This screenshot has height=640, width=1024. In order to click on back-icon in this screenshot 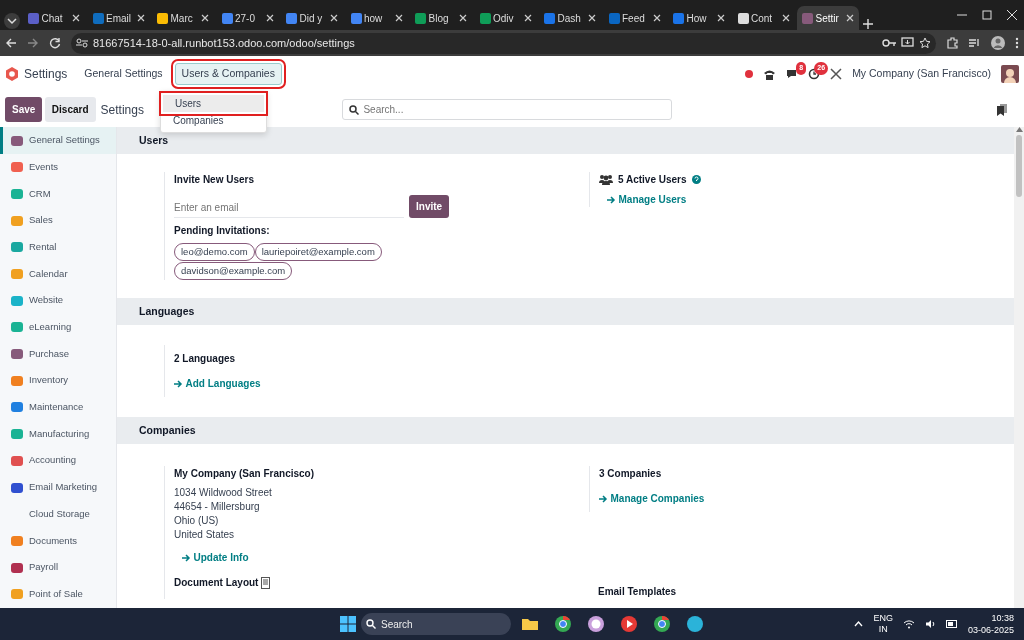, I will do `click(11, 43)`.